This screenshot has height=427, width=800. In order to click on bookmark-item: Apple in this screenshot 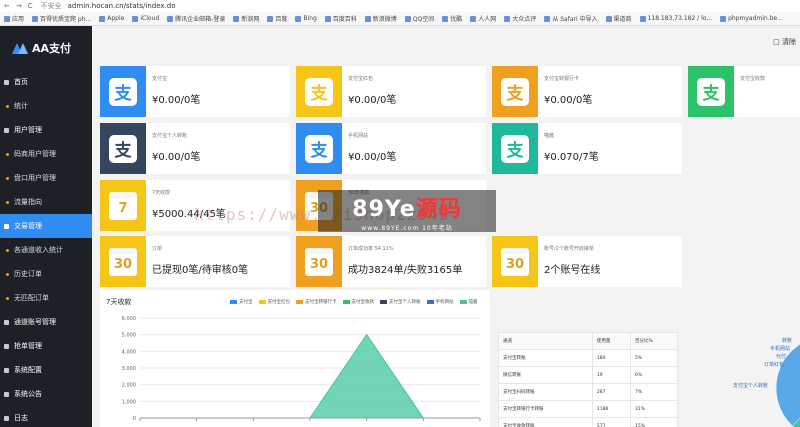, I will do `click(111, 18)`.